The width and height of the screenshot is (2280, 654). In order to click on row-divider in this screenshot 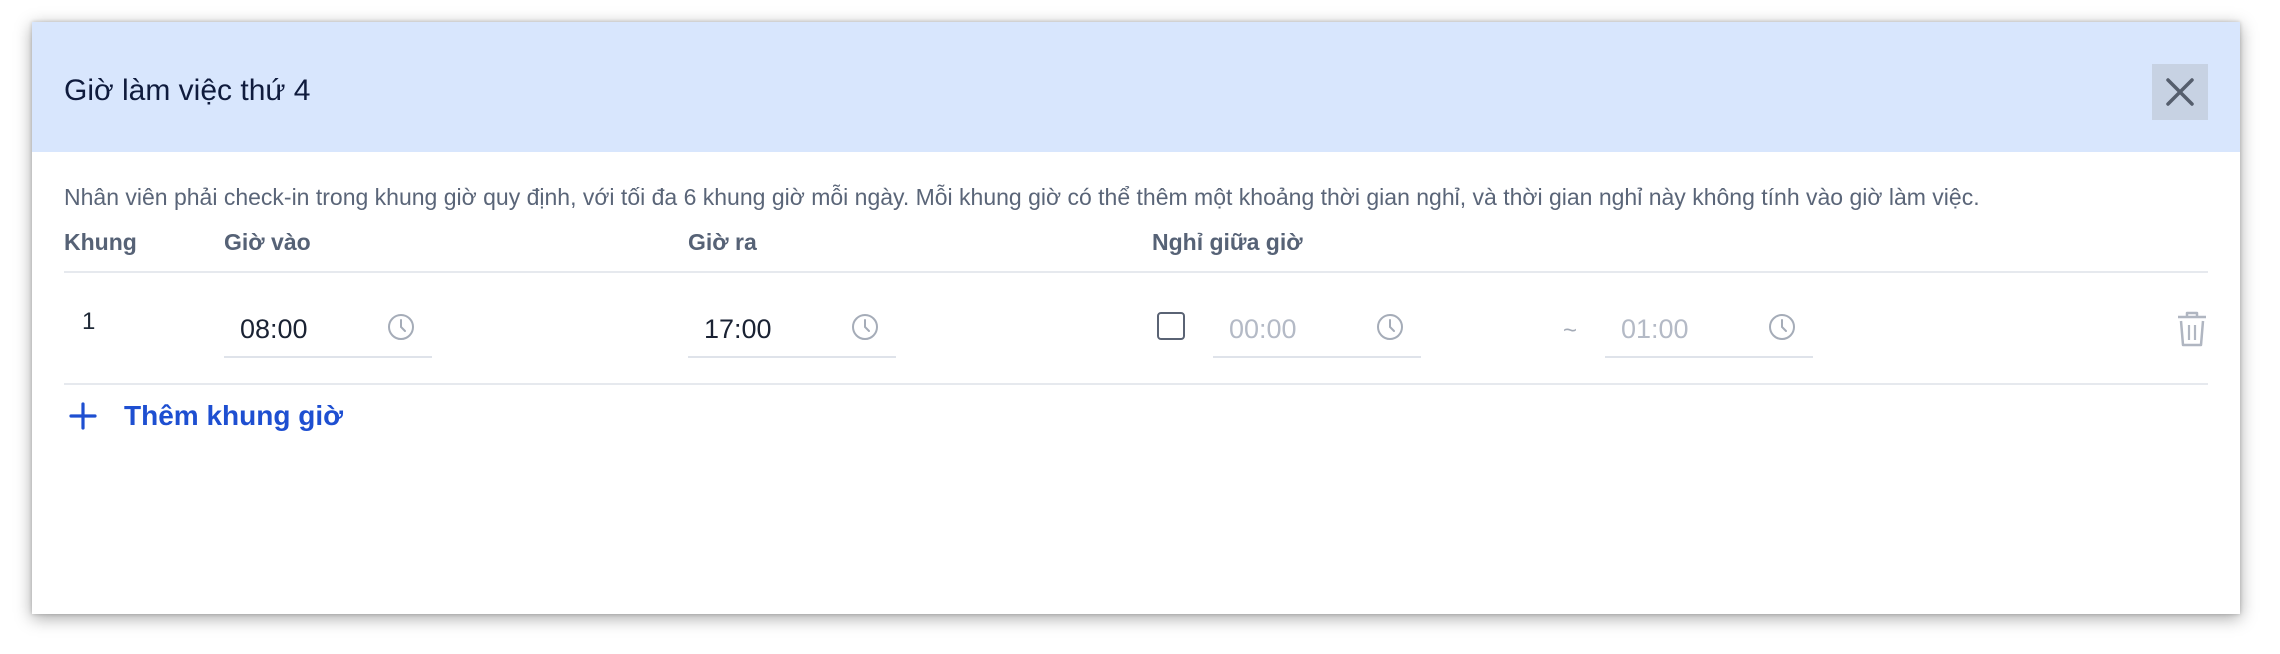, I will do `click(1136, 384)`.